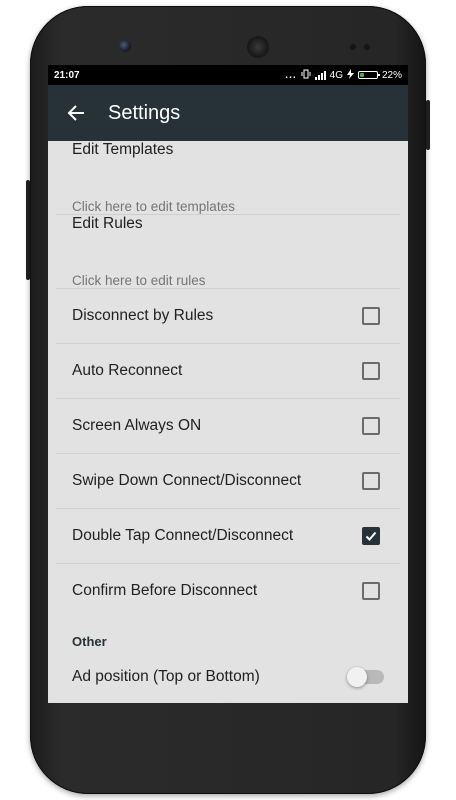 The image size is (456, 800). I want to click on pref-ad-position: Ad position (Top or Bottom), so click(228, 677).